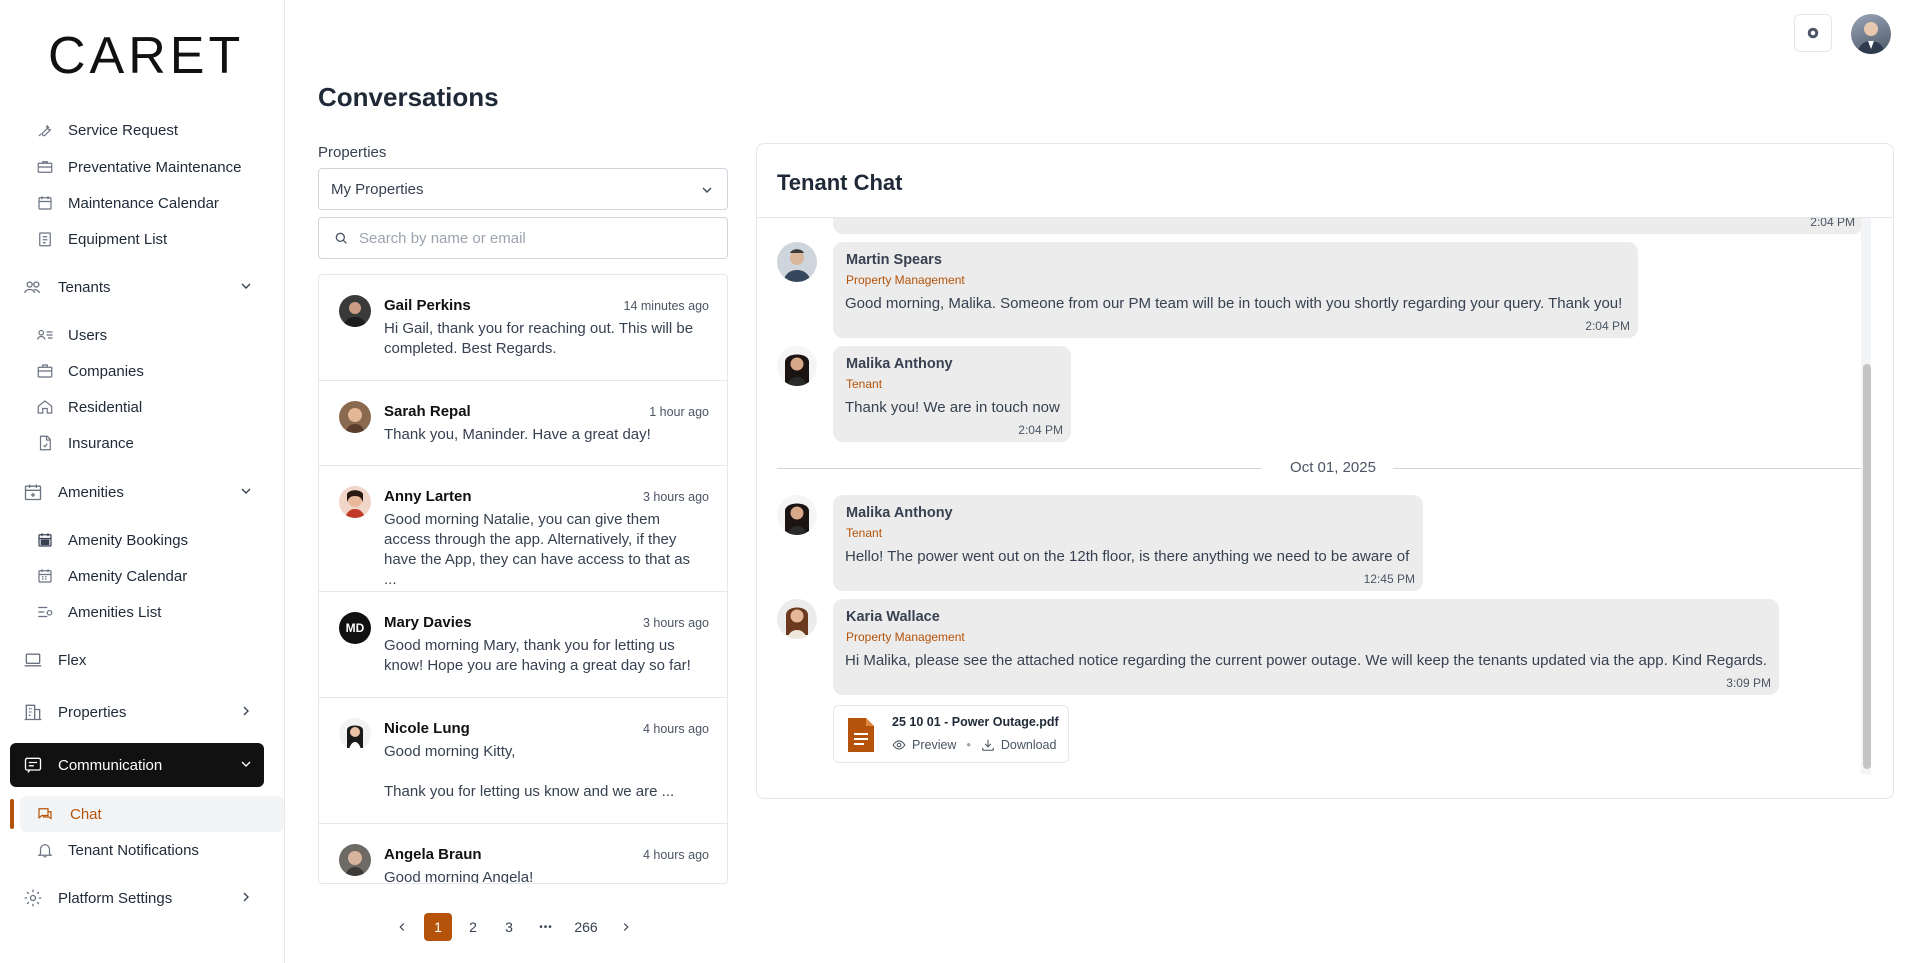  What do you see at coordinates (110, 765) in the screenshot?
I see `sidebar-group-label: Communication` at bounding box center [110, 765].